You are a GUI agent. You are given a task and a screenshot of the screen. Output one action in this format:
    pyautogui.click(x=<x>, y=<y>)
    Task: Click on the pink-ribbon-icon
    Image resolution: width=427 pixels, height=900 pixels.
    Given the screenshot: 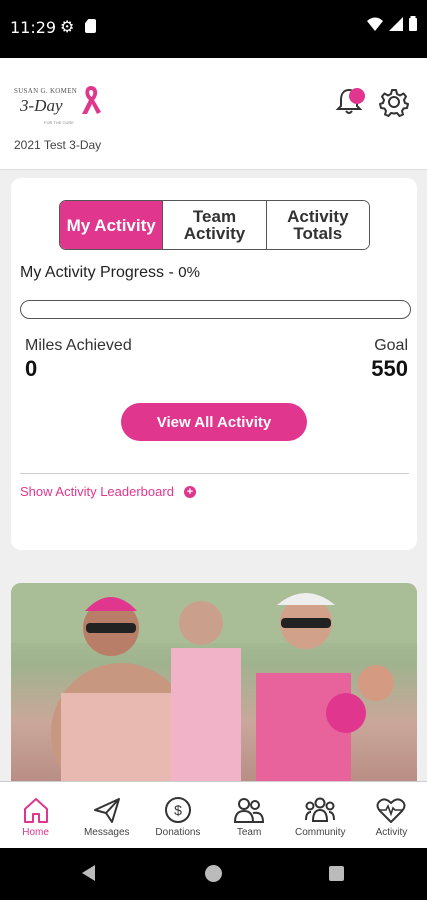 What is the action you would take?
    pyautogui.click(x=91, y=100)
    